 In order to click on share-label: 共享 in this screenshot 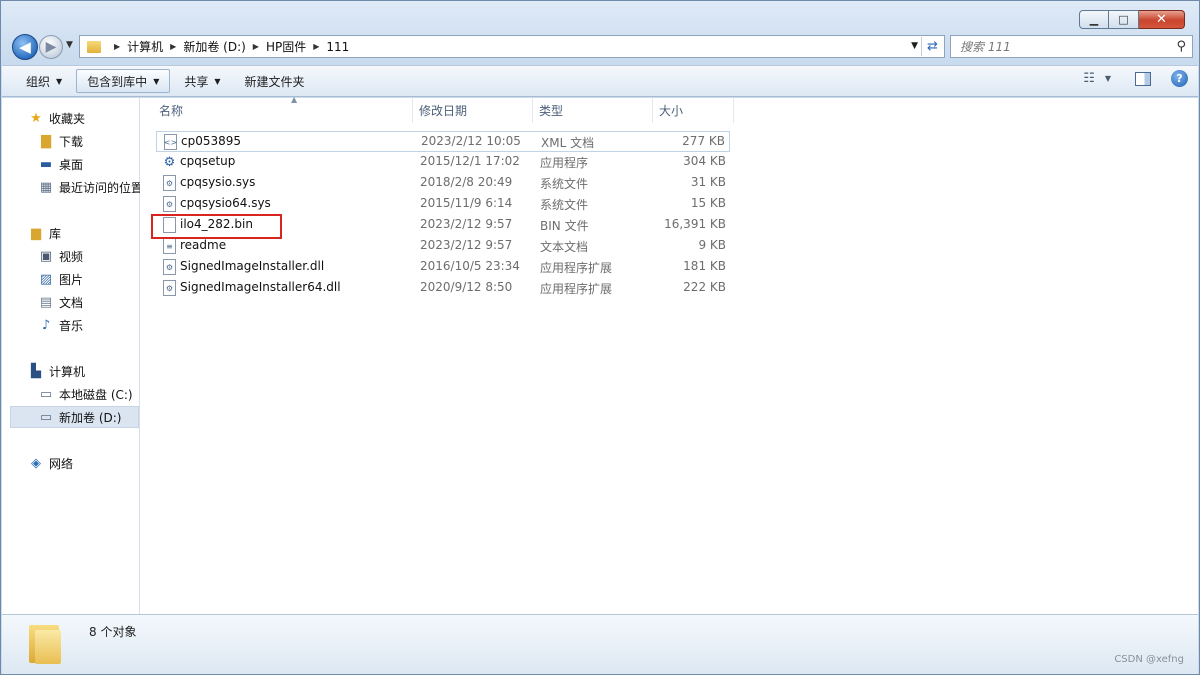, I will do `click(196, 81)`.